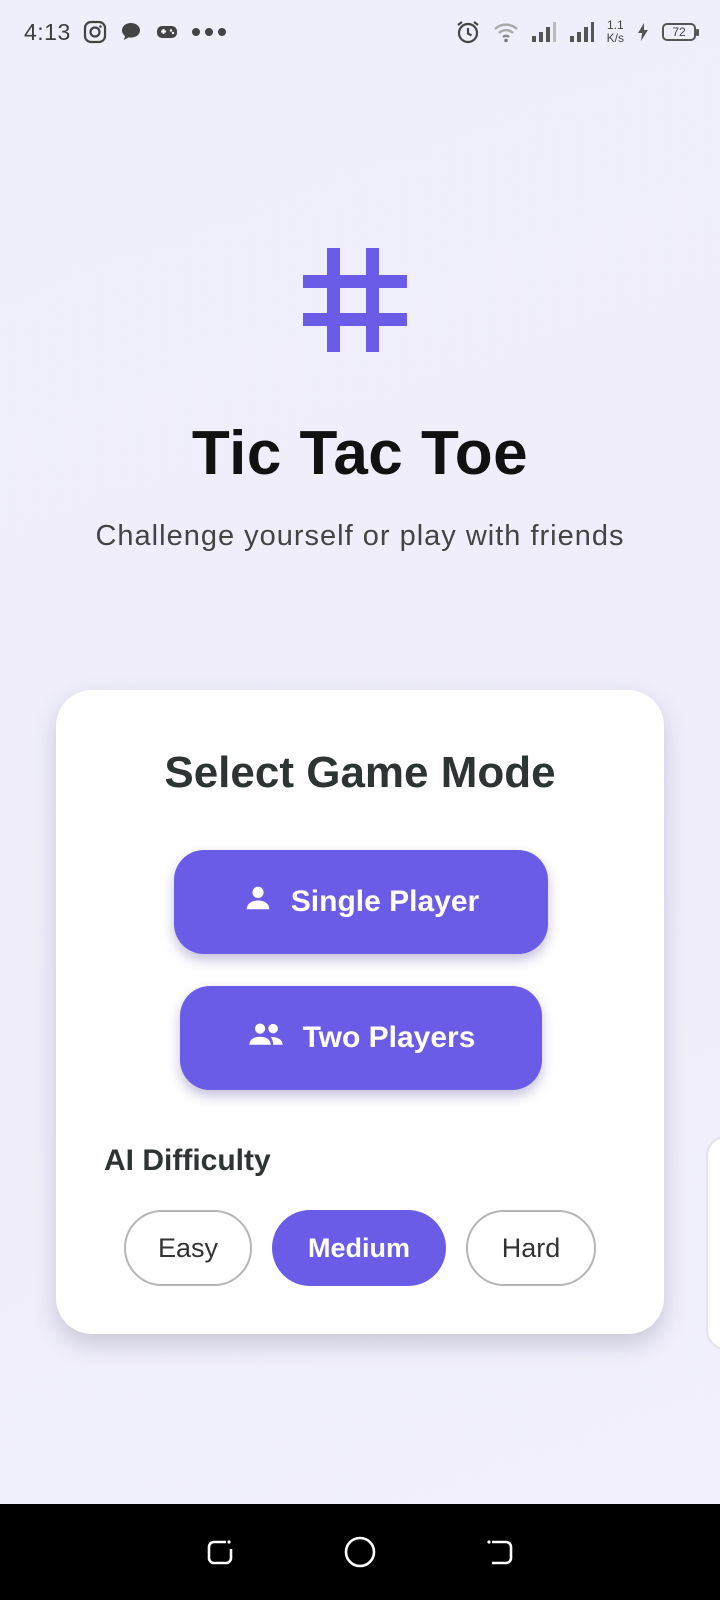  I want to click on status-bar-right: 1.1 K/s 72, so click(577, 32).